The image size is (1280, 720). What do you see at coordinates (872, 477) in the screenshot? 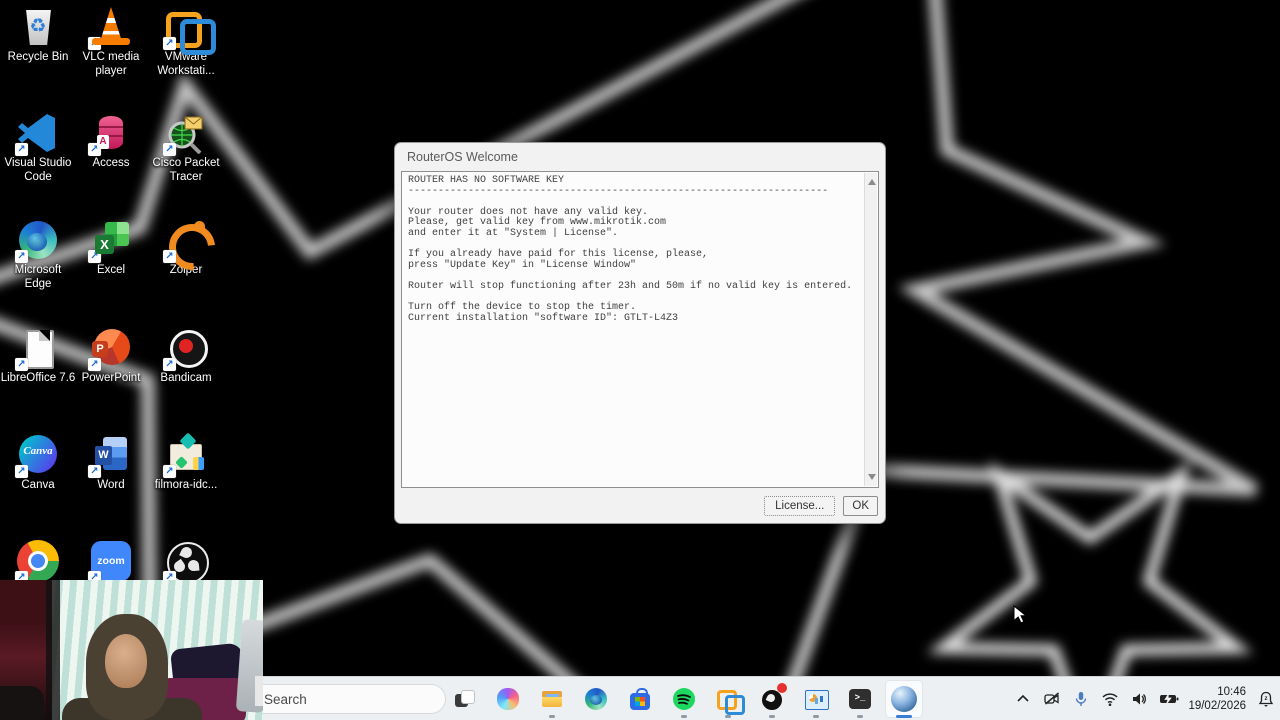
I see `scroll-down-icon` at bounding box center [872, 477].